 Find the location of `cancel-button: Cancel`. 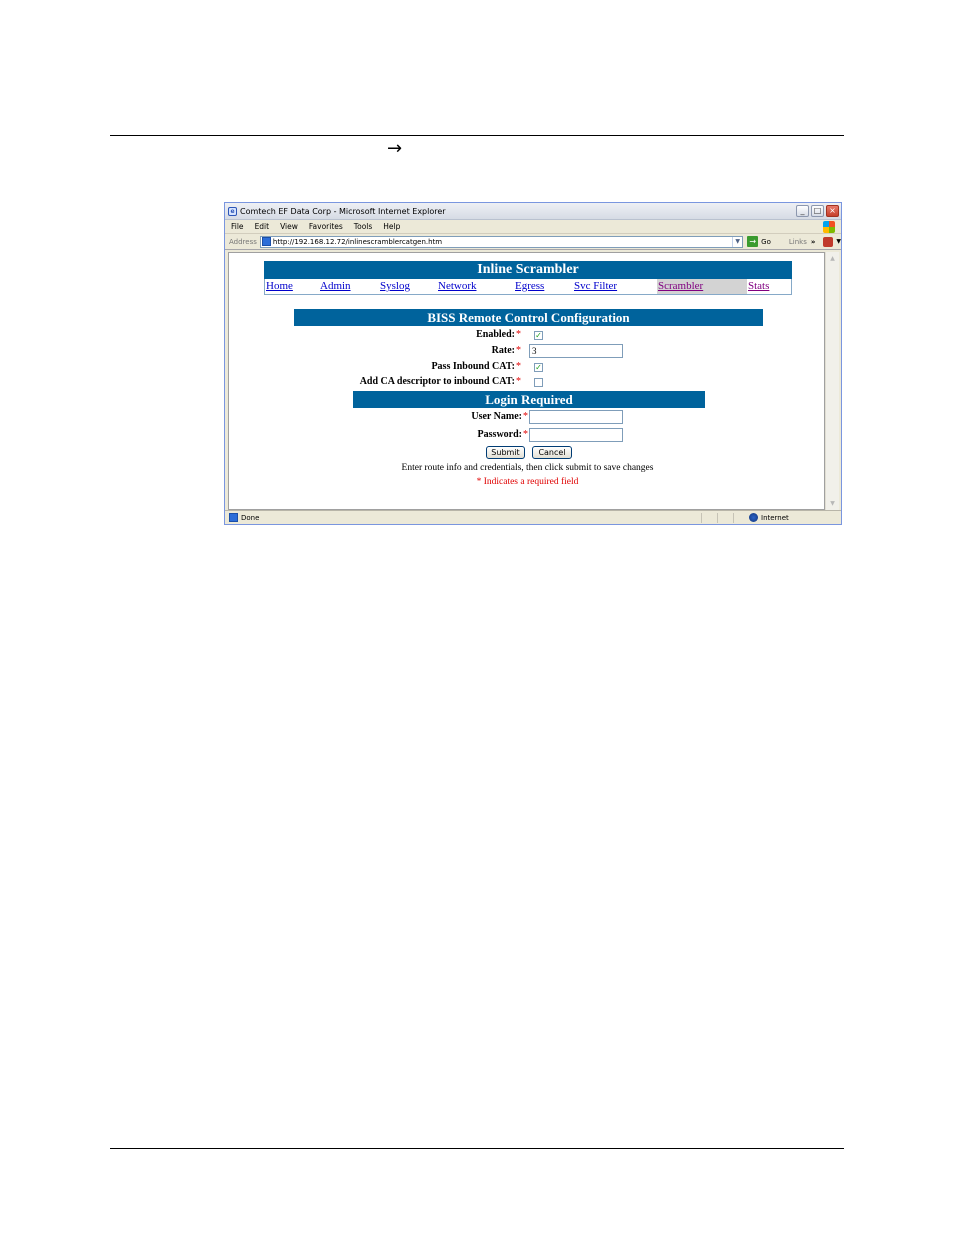

cancel-button: Cancel is located at coordinates (552, 452).